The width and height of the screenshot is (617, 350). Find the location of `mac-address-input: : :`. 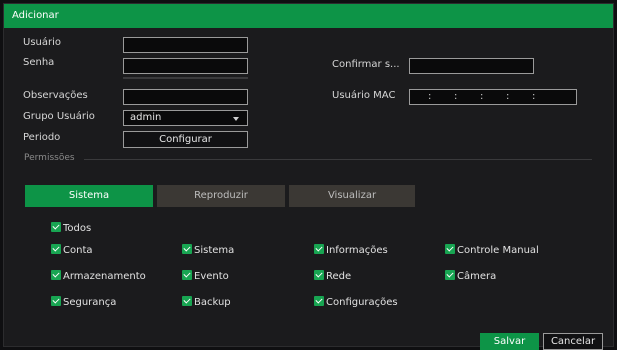

mac-address-input: : : is located at coordinates (493, 97).